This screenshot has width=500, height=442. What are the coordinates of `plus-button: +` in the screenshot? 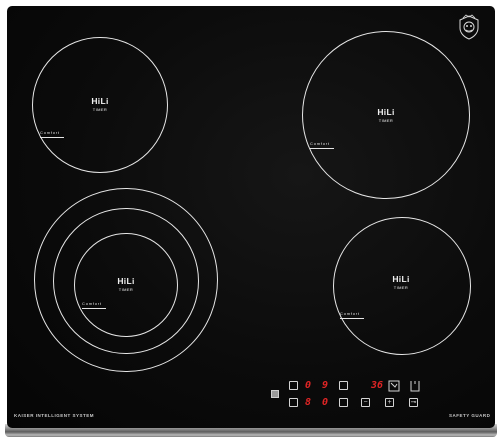 It's located at (389, 402).